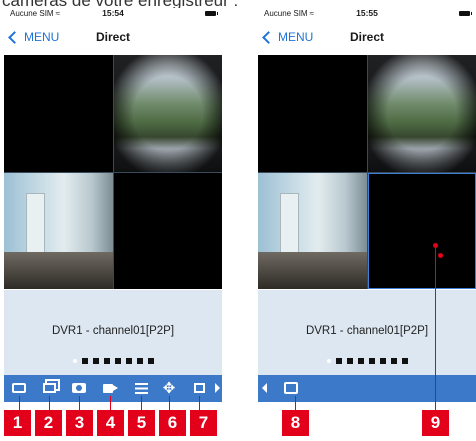 The width and height of the screenshot is (476, 441). I want to click on scroll-right-icon, so click(217, 388).